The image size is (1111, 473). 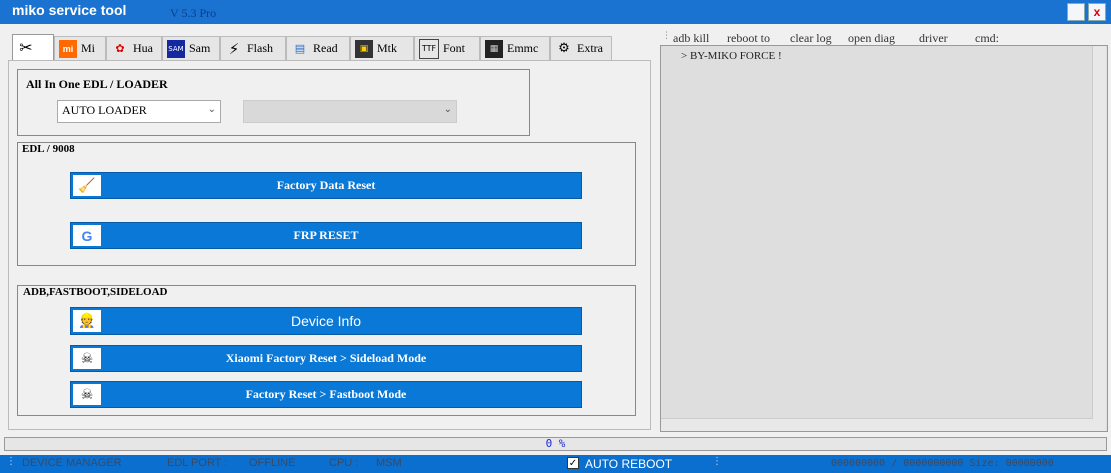 I want to click on clear-log-menu: clear log, so click(x=811, y=38).